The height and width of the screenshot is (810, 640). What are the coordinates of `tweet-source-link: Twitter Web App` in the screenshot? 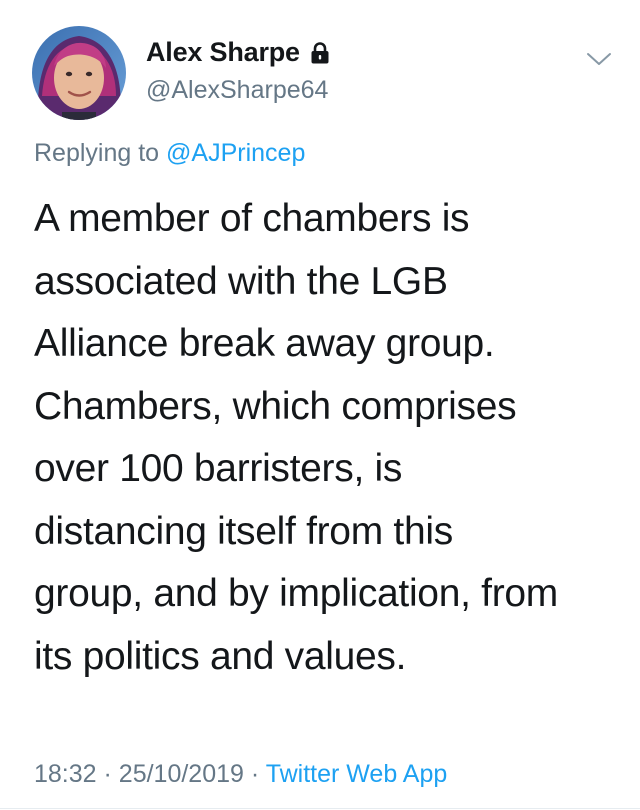 It's located at (357, 774).